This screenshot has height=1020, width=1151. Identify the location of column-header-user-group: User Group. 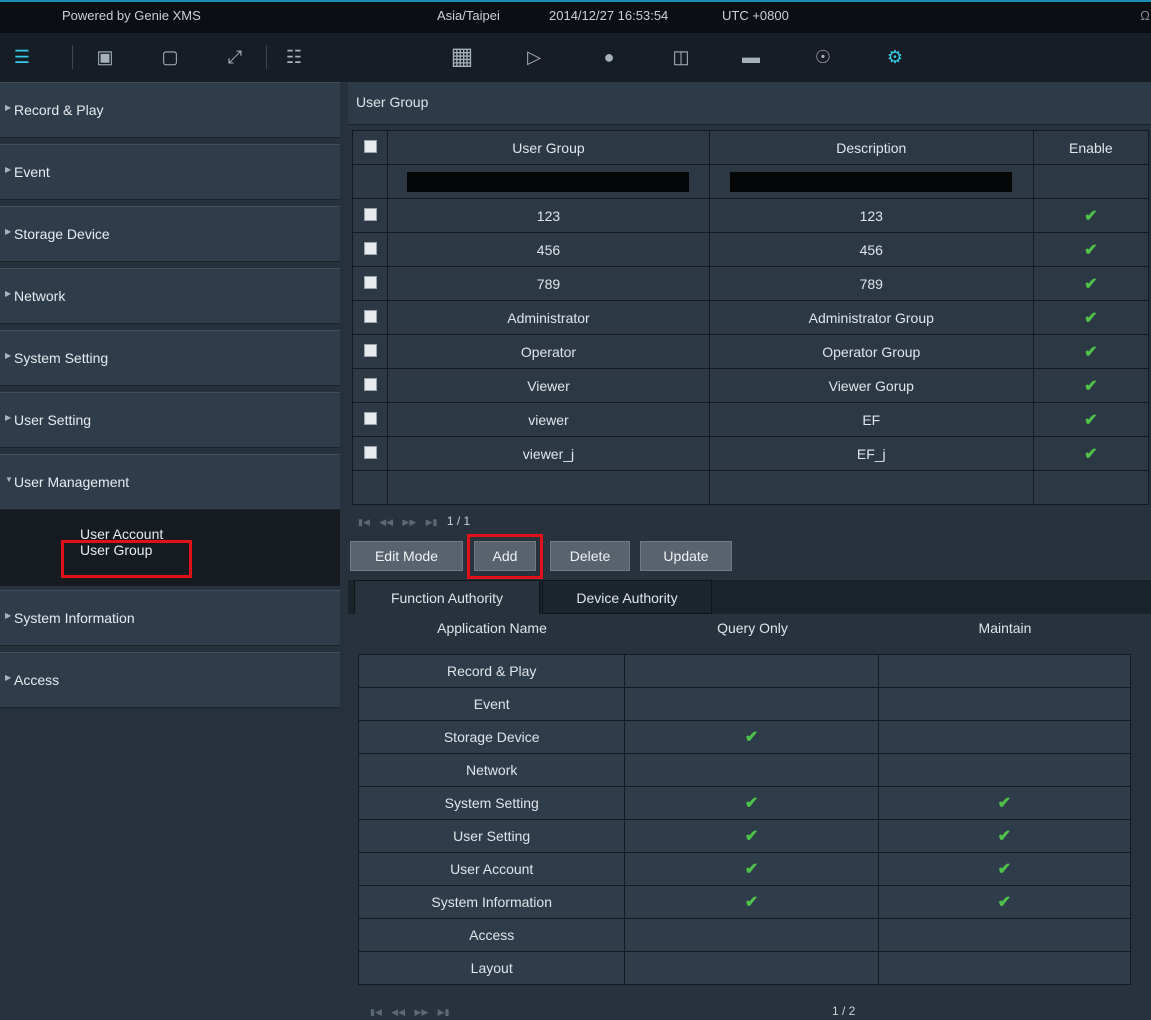
(548, 147).